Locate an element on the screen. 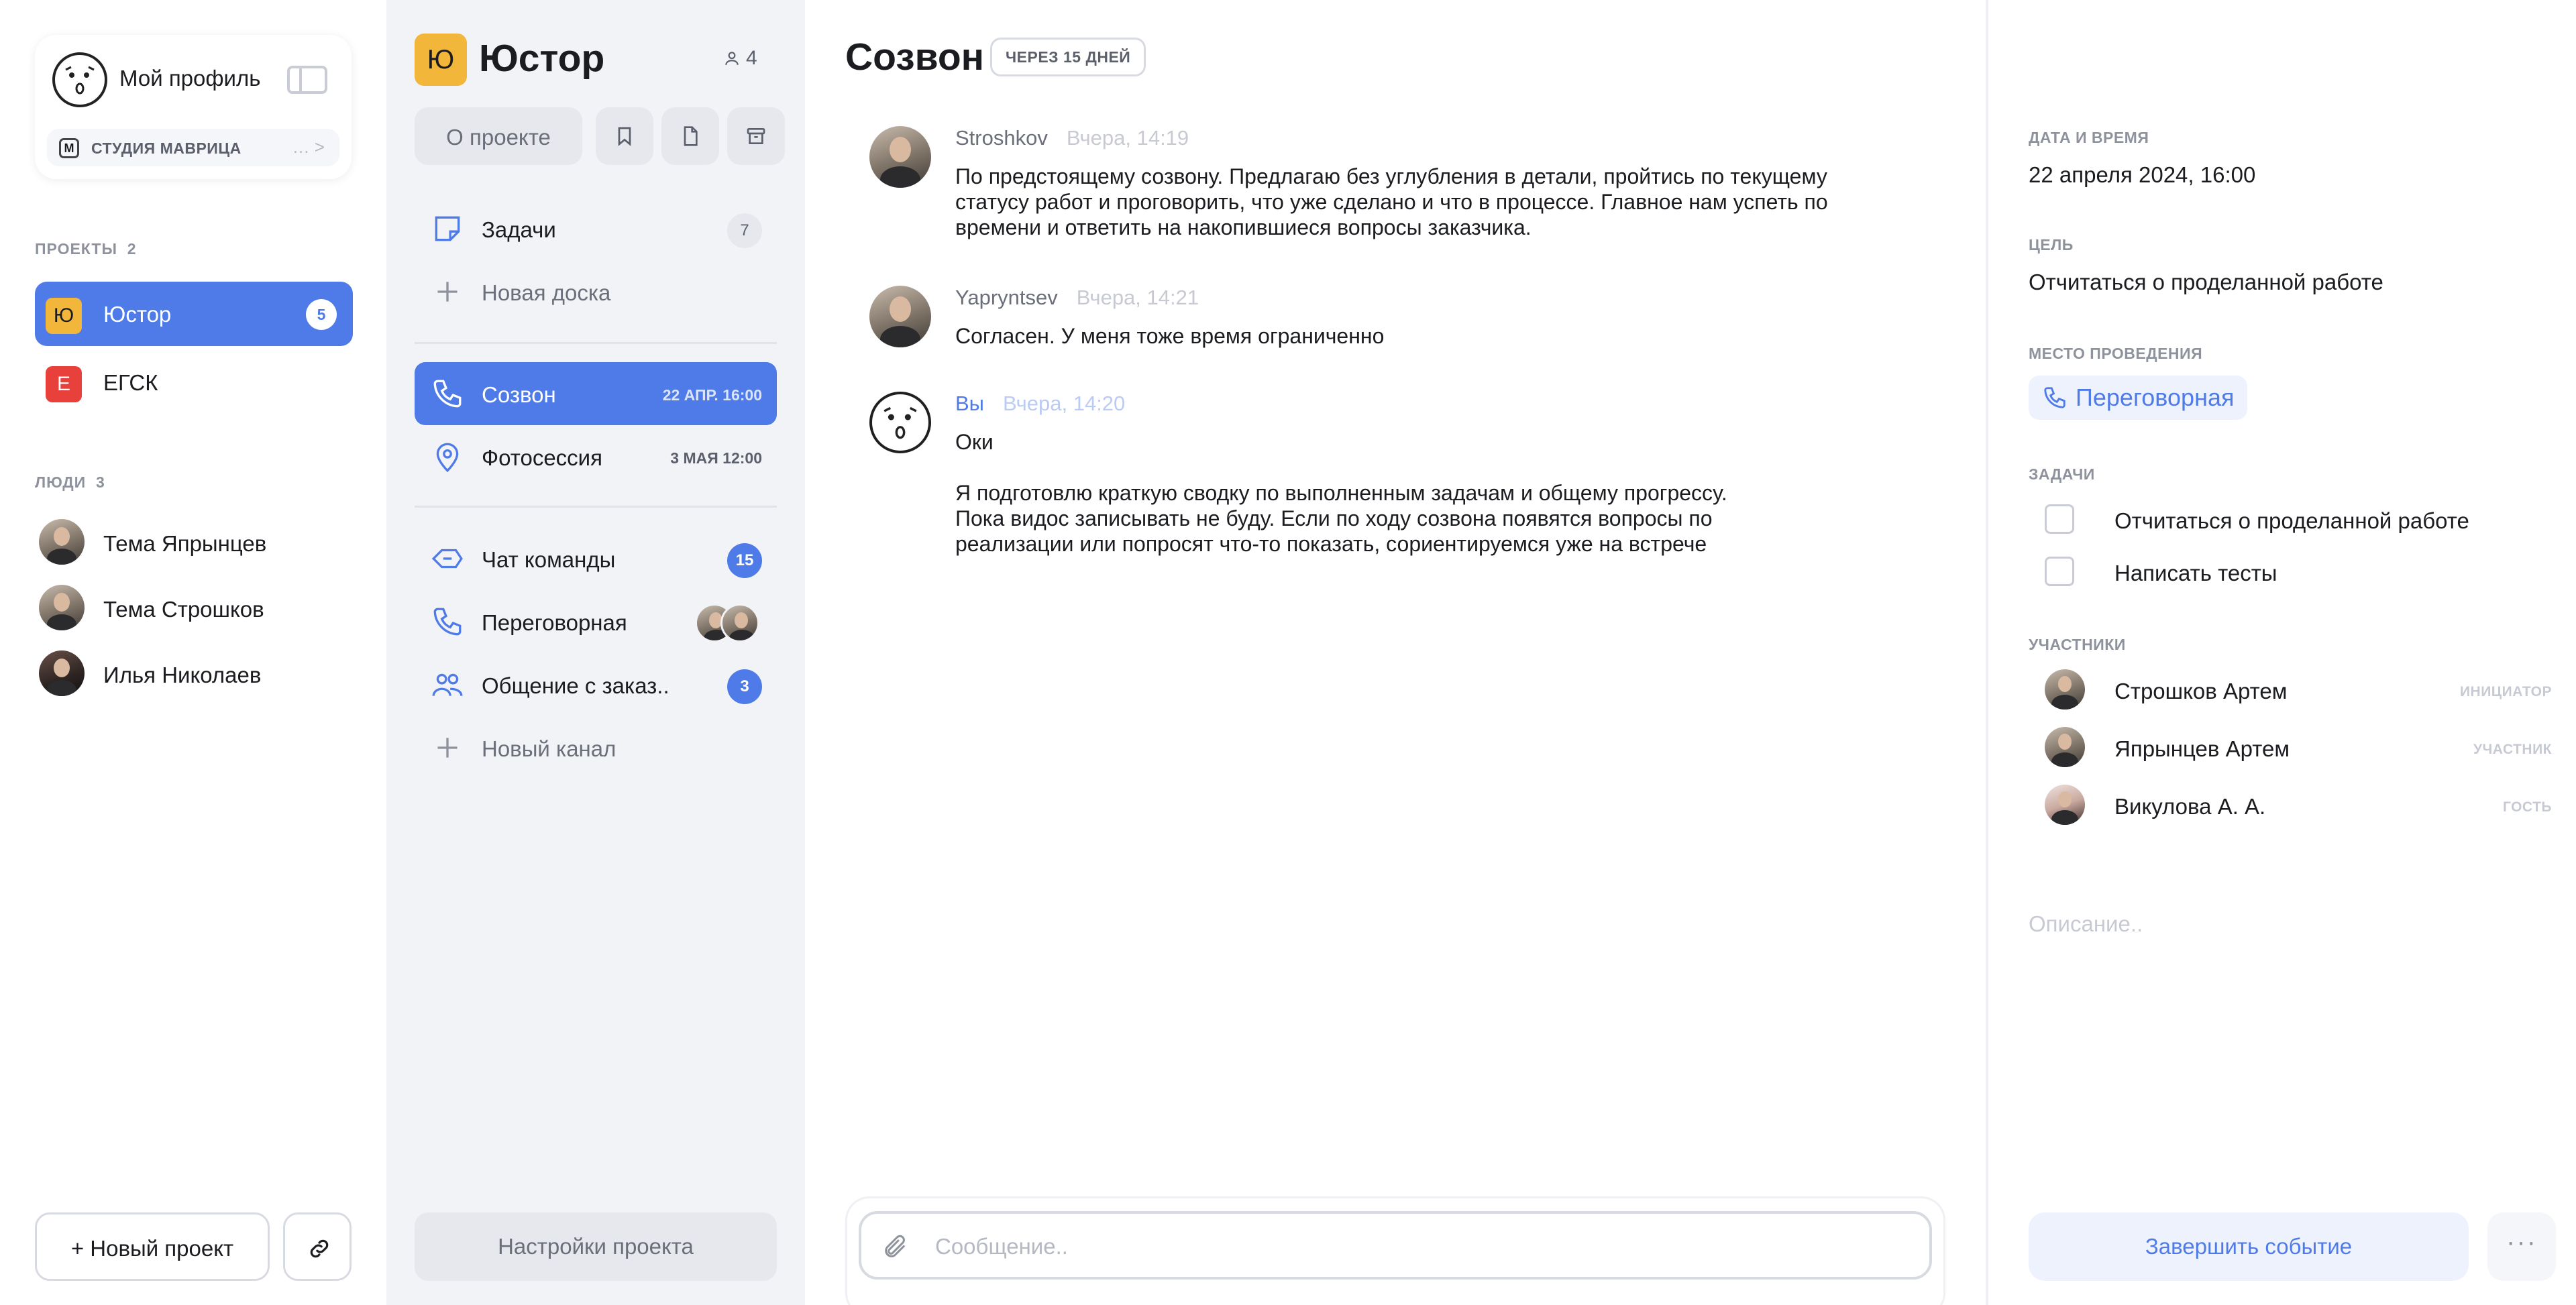 The height and width of the screenshot is (1305, 2576). location-pin-icon is located at coordinates (447, 458).